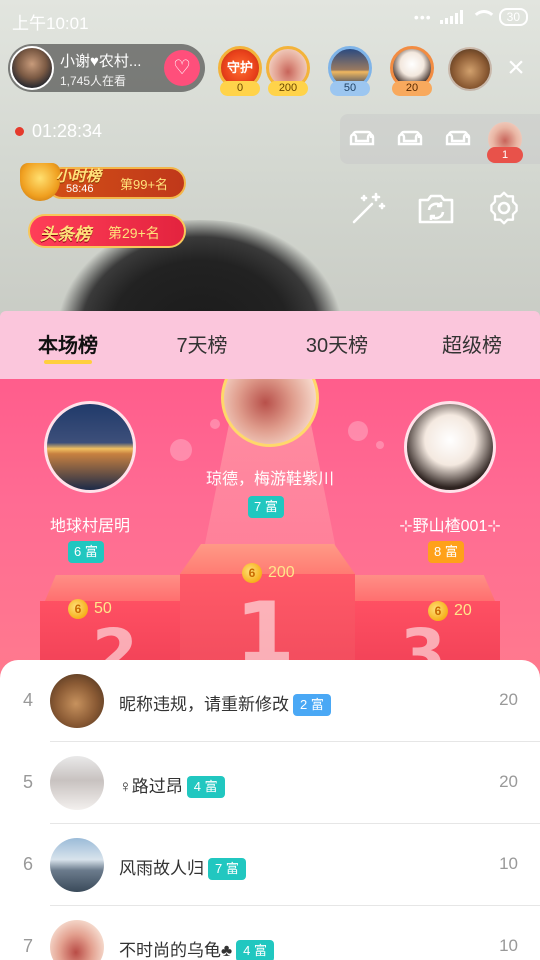 The width and height of the screenshot is (540, 960). What do you see at coordinates (144, 184) in the screenshot?
I see `hour-rank-position: 第99+名` at bounding box center [144, 184].